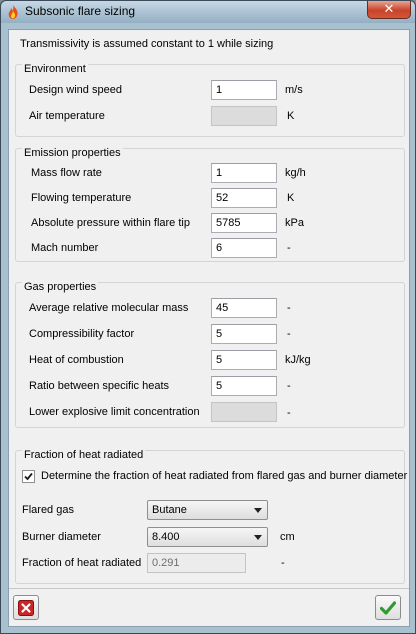 This screenshot has width=416, height=634. I want to click on mach-number-label: Mach number, so click(65, 248).